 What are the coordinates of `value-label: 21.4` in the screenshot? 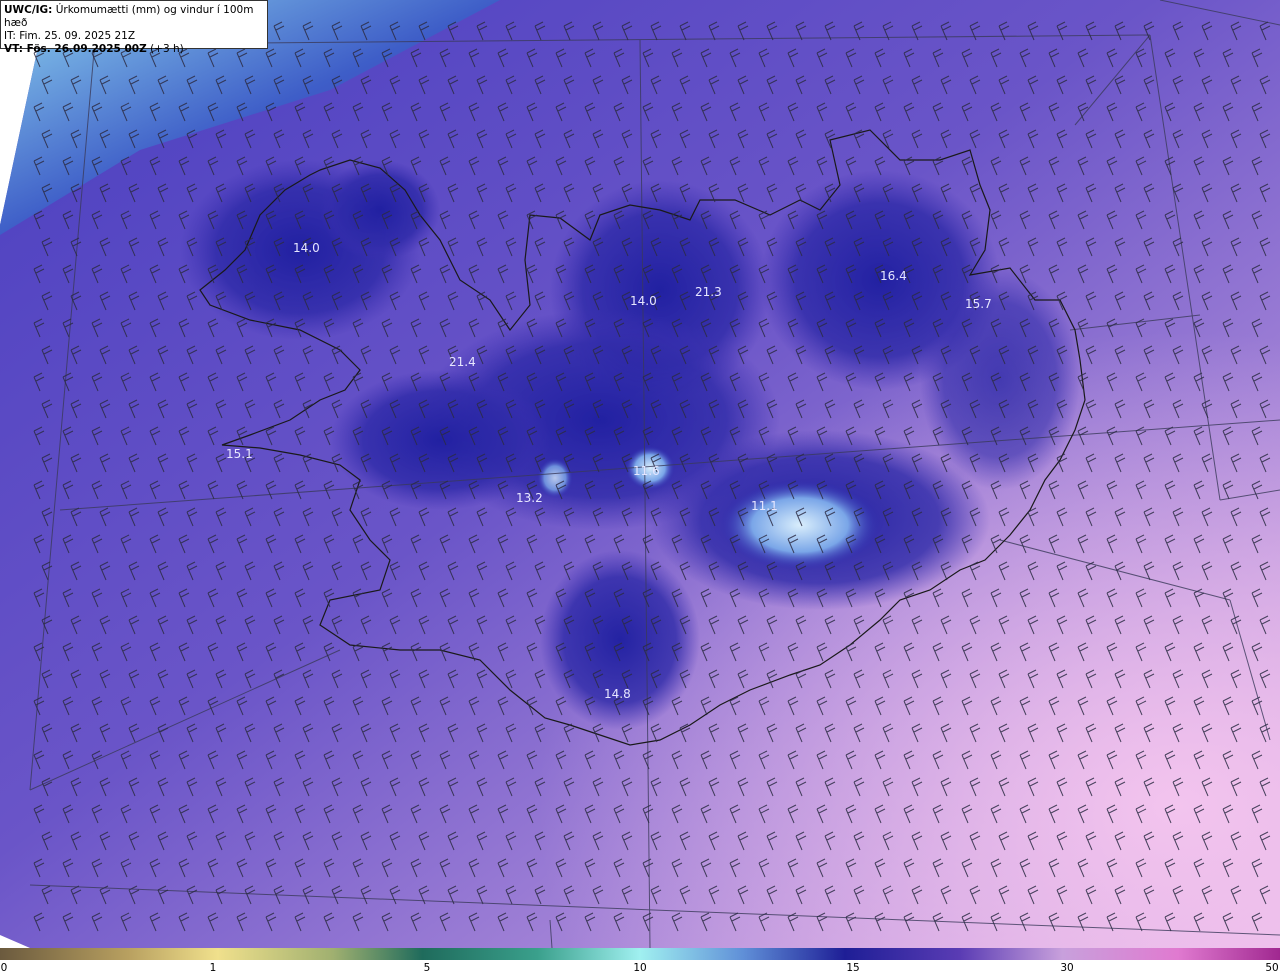 It's located at (462, 362).